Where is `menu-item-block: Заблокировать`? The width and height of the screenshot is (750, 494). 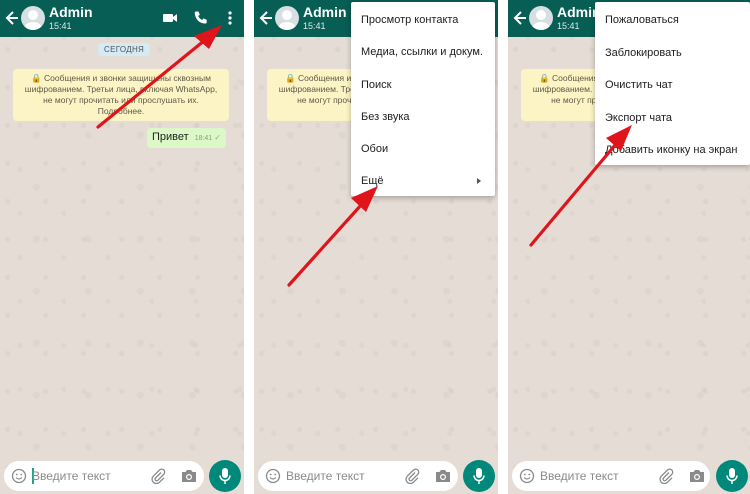
menu-item-block: Заблокировать is located at coordinates (672, 53).